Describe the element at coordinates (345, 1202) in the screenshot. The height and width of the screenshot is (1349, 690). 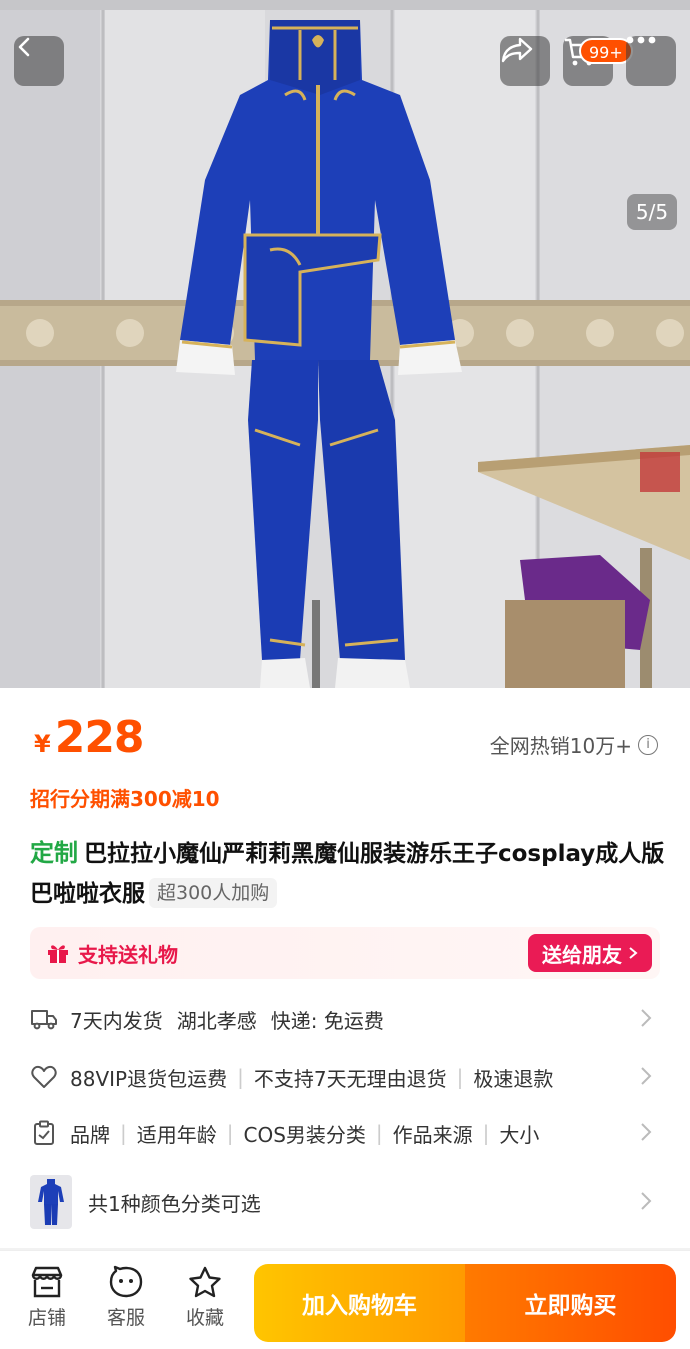
I see `sku-row: 共1种颜色分类可选` at that location.